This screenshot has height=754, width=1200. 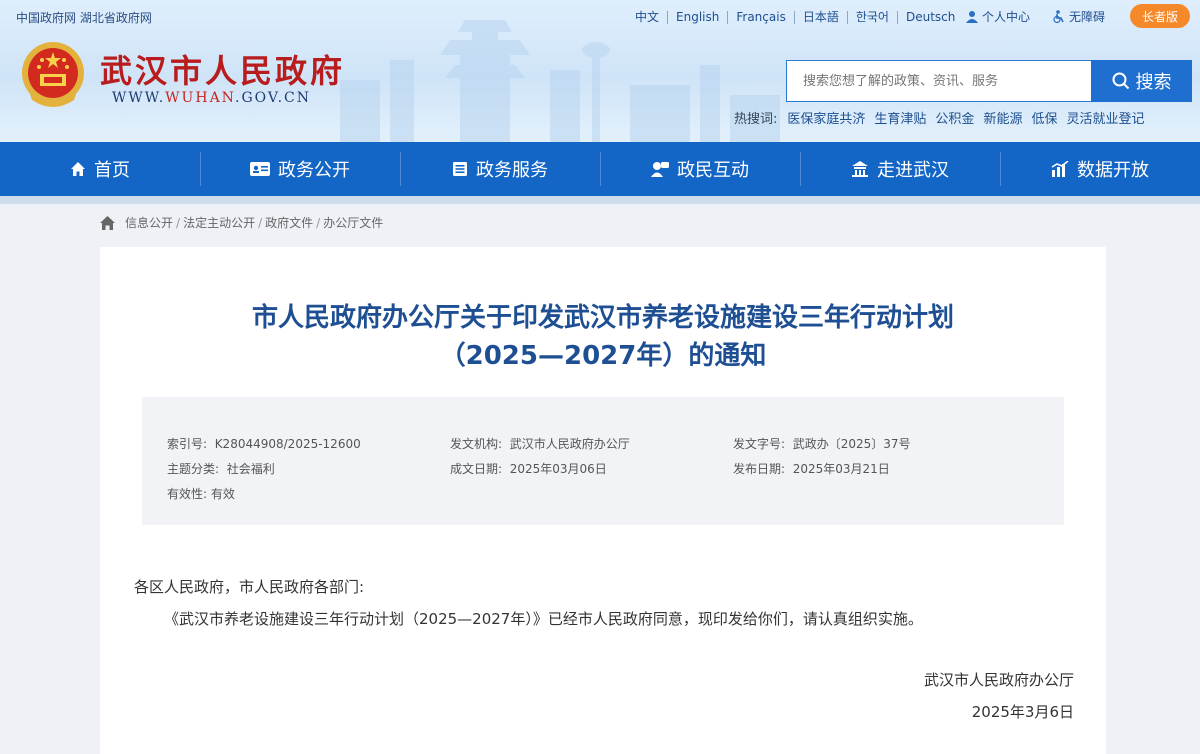 What do you see at coordinates (560, 81) in the screenshot?
I see `skyline-illustration` at bounding box center [560, 81].